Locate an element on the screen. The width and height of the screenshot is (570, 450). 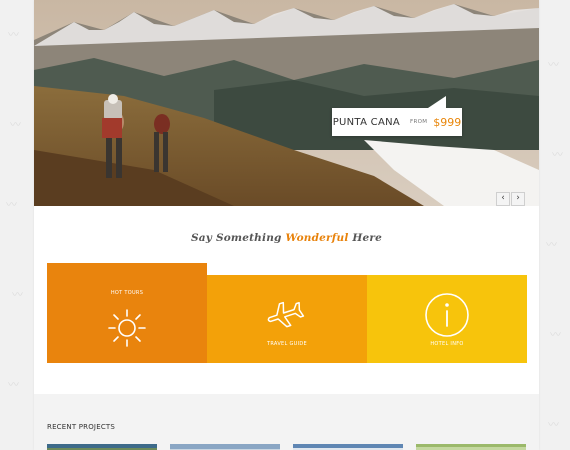
chevron-right-icon: › is located at coordinates (518, 199).